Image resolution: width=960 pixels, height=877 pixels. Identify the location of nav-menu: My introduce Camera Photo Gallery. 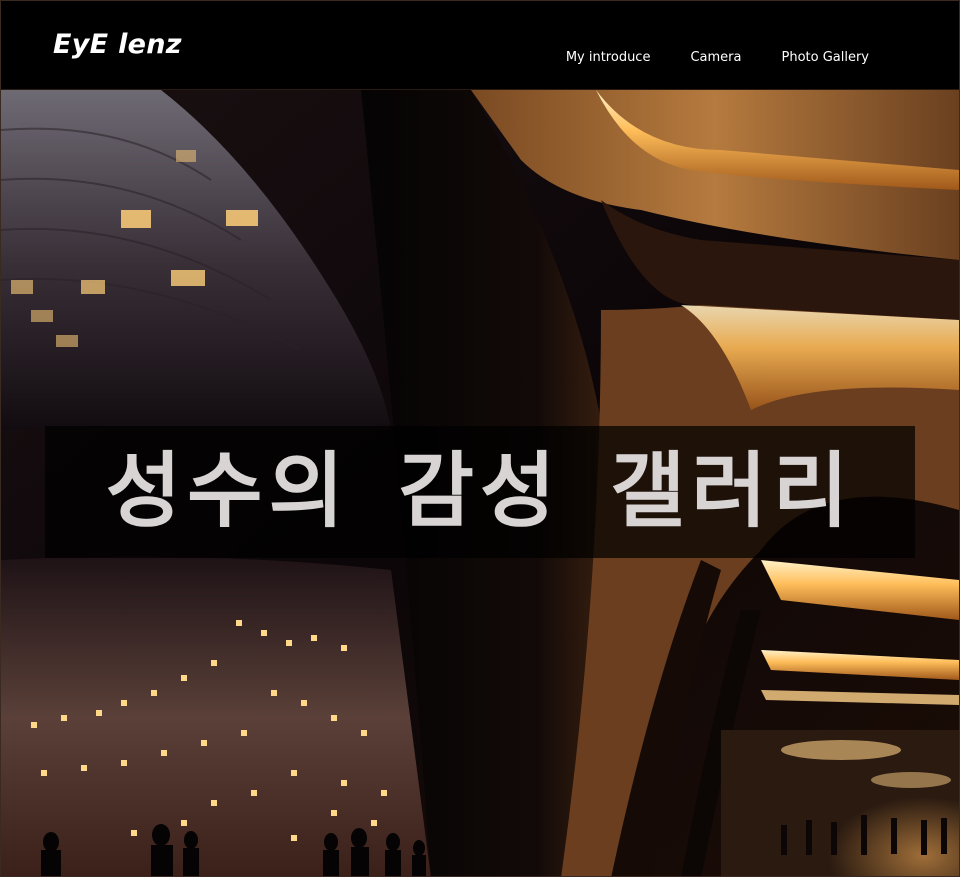
(717, 55).